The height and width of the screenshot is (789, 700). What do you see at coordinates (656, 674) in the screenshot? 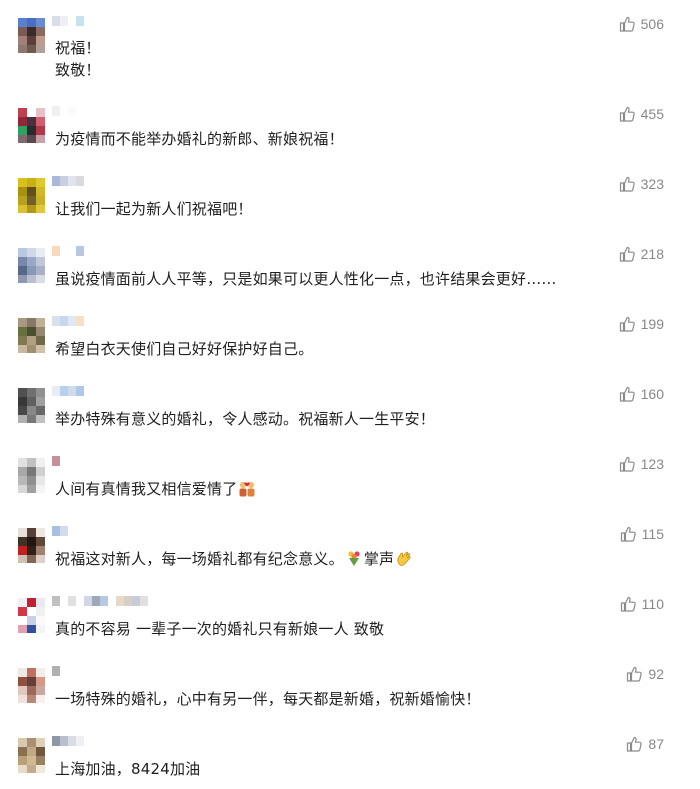
I see `like-count: 92` at bounding box center [656, 674].